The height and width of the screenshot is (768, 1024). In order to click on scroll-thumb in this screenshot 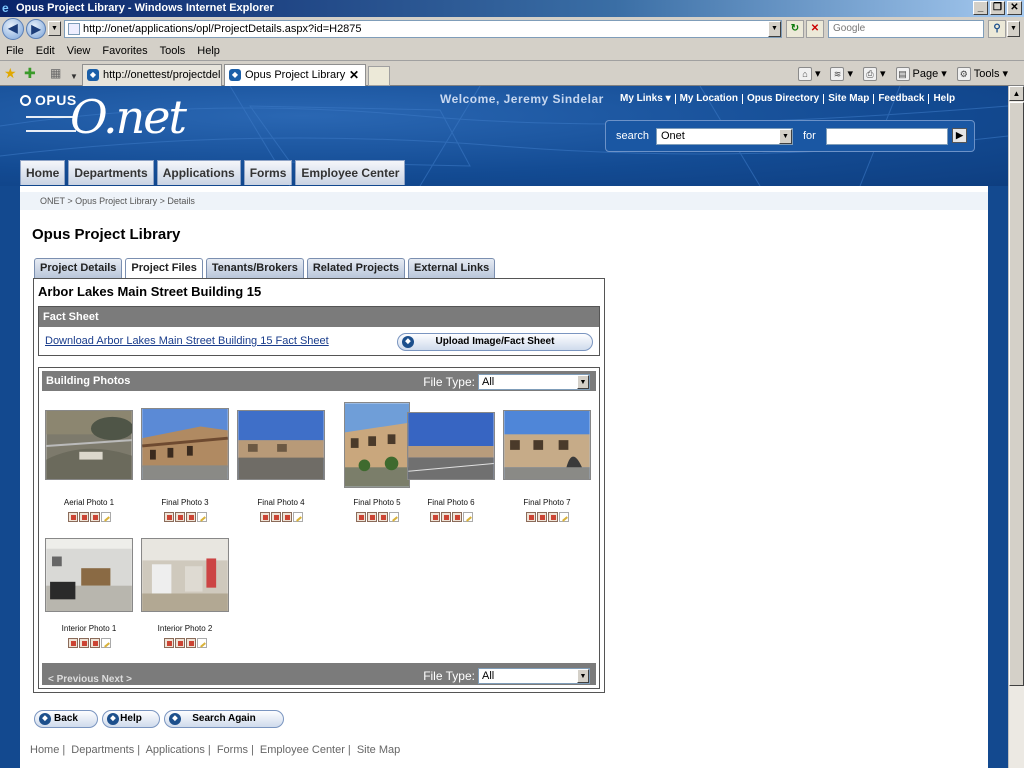, I will do `click(1016, 394)`.